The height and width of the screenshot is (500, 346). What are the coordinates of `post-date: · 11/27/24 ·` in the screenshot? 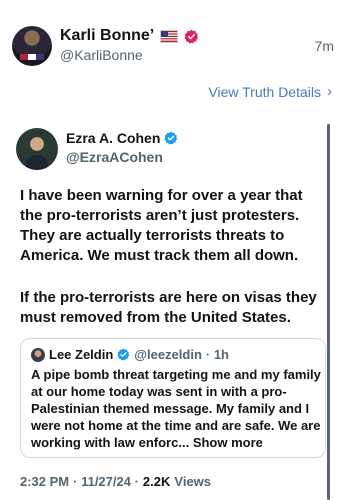 It's located at (106, 481).